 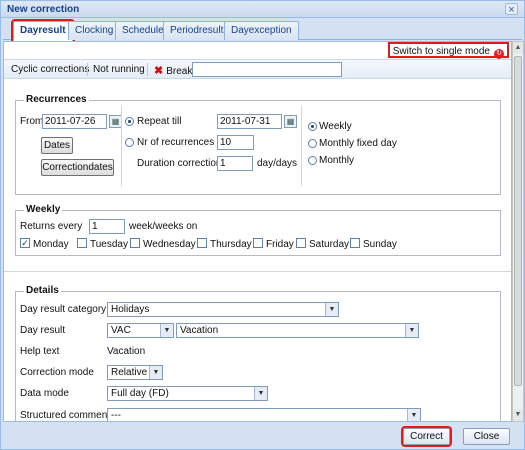 I want to click on helptext-label: Help text, so click(x=40, y=351).